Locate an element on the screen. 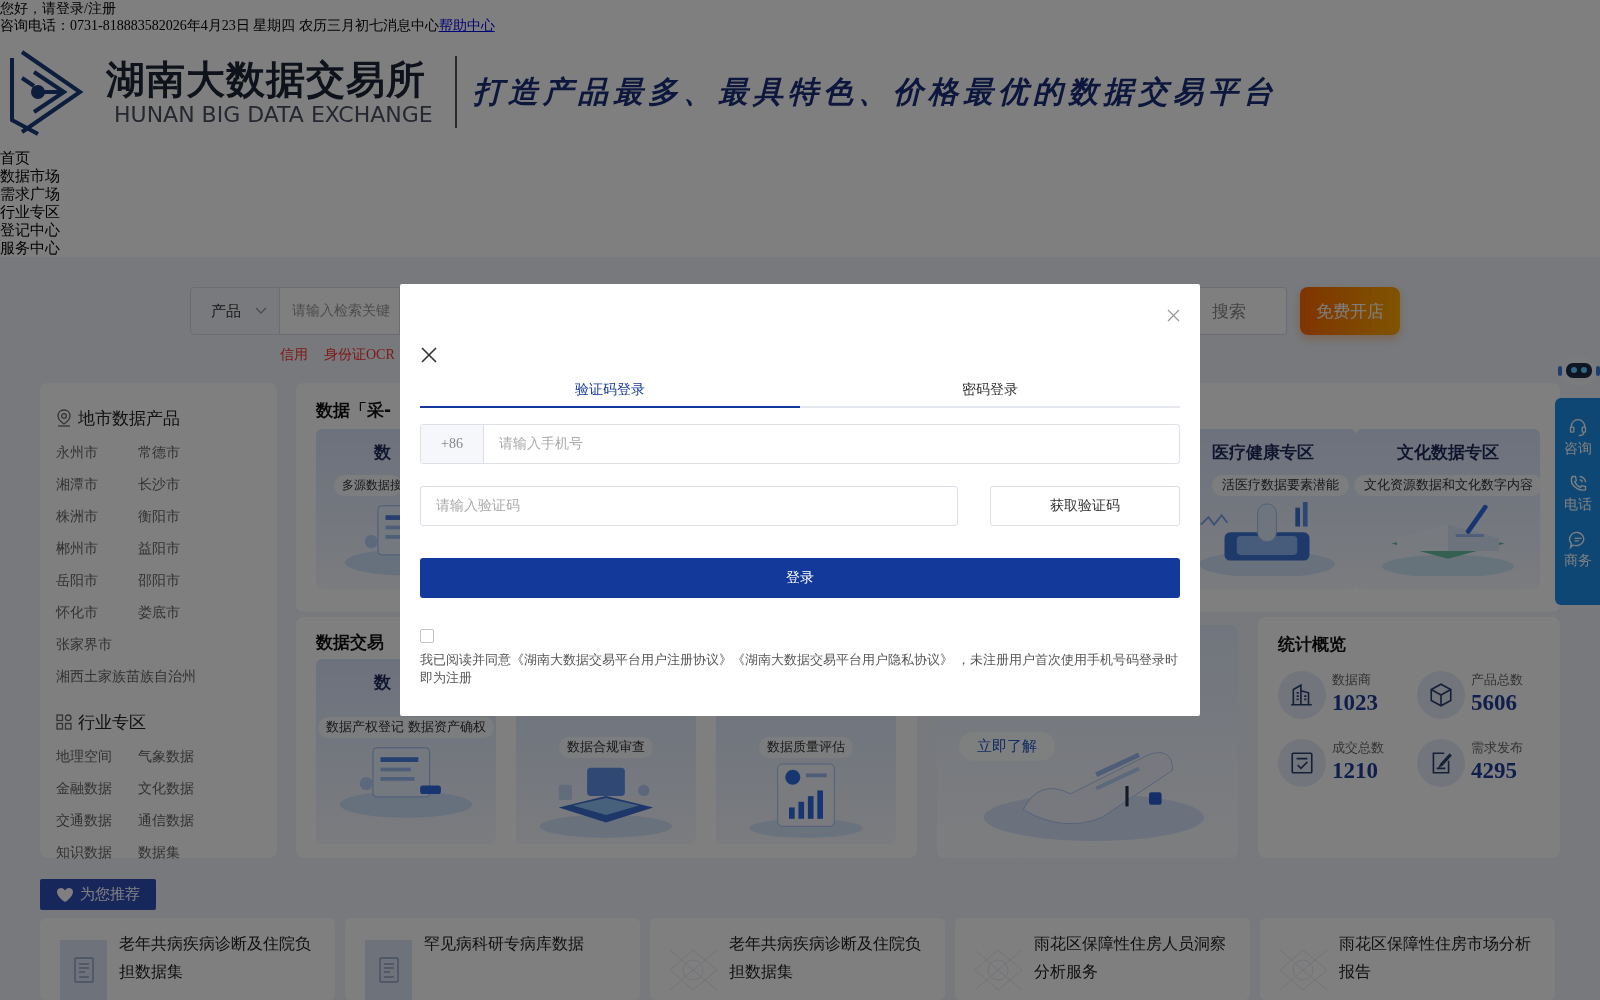 The width and height of the screenshot is (1600, 1000). headset-icon is located at coordinates (1577, 428).